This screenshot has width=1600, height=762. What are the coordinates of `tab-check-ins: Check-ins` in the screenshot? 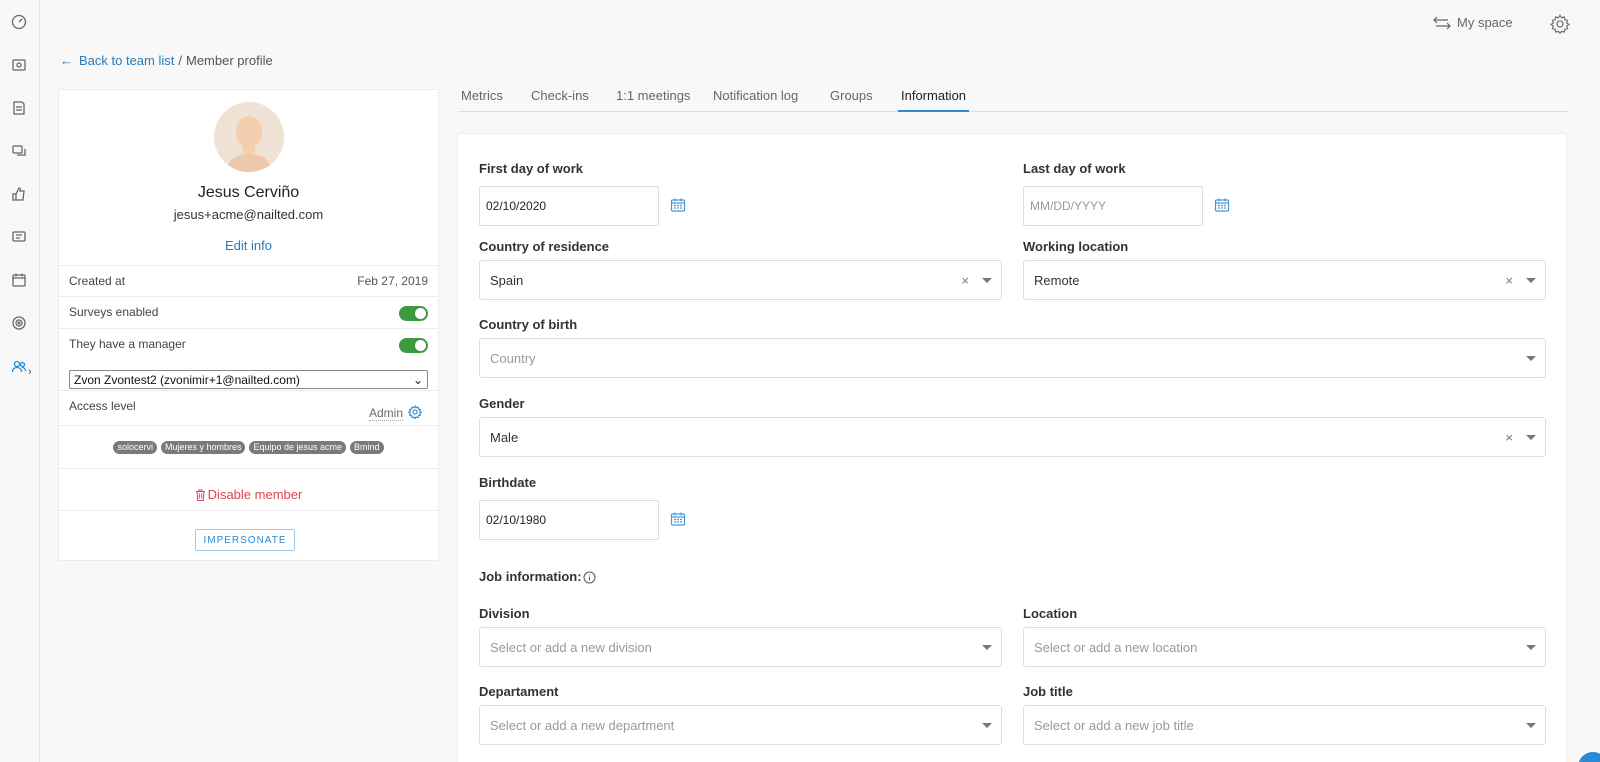 It's located at (560, 100).